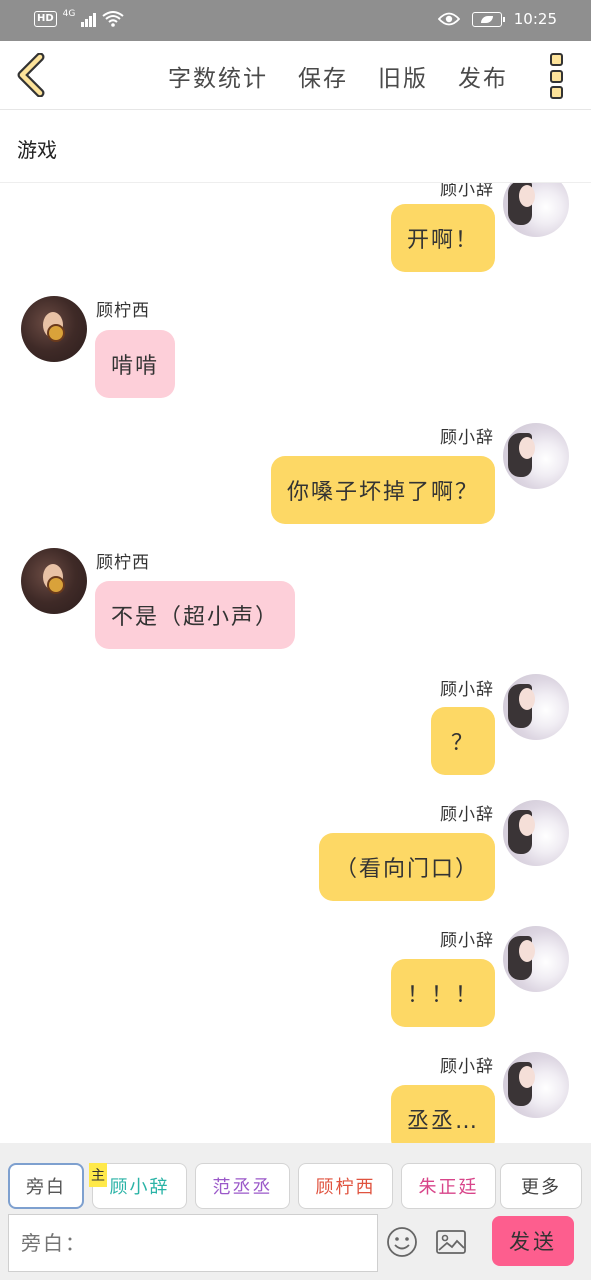  What do you see at coordinates (89, 19) in the screenshot?
I see `signal-icon` at bounding box center [89, 19].